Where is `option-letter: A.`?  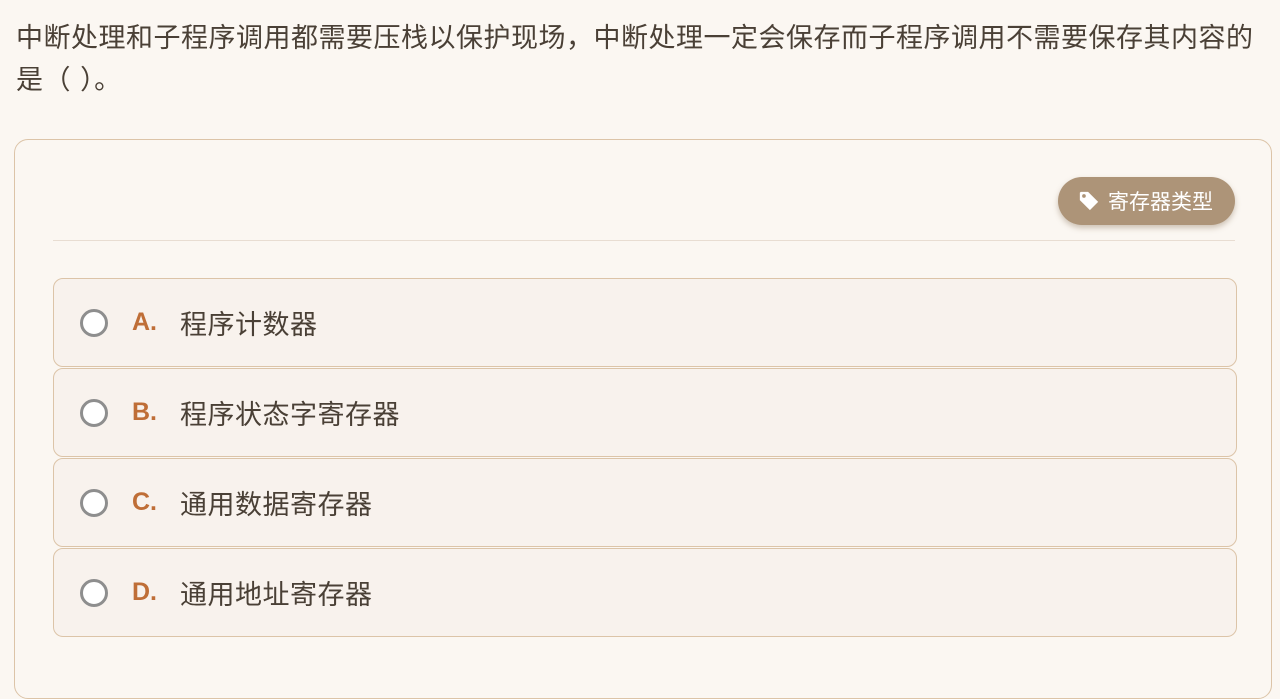
option-letter: A. is located at coordinates (144, 322).